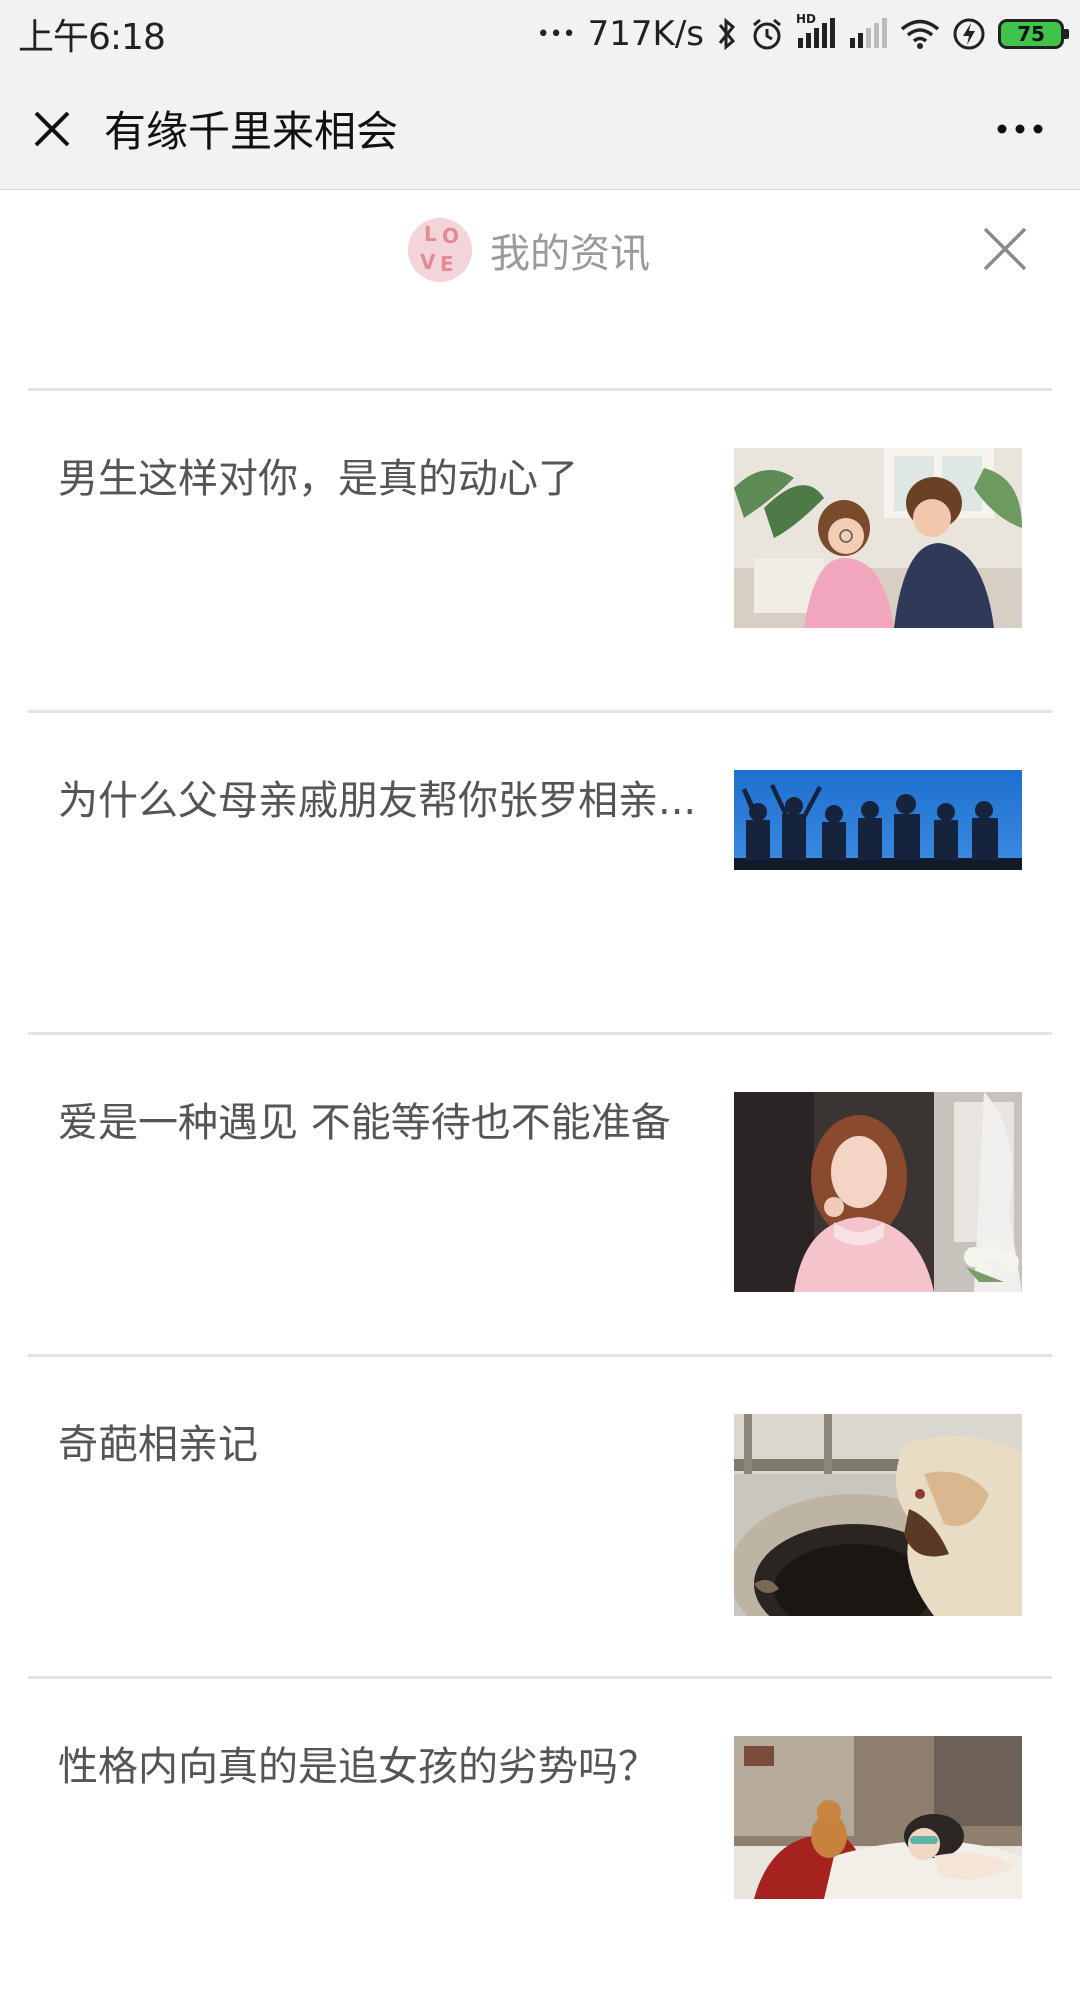 This screenshot has height=1998, width=1080. What do you see at coordinates (358, 1767) in the screenshot?
I see `article-title: 性格内向真的是追女孩的劣势吗？` at bounding box center [358, 1767].